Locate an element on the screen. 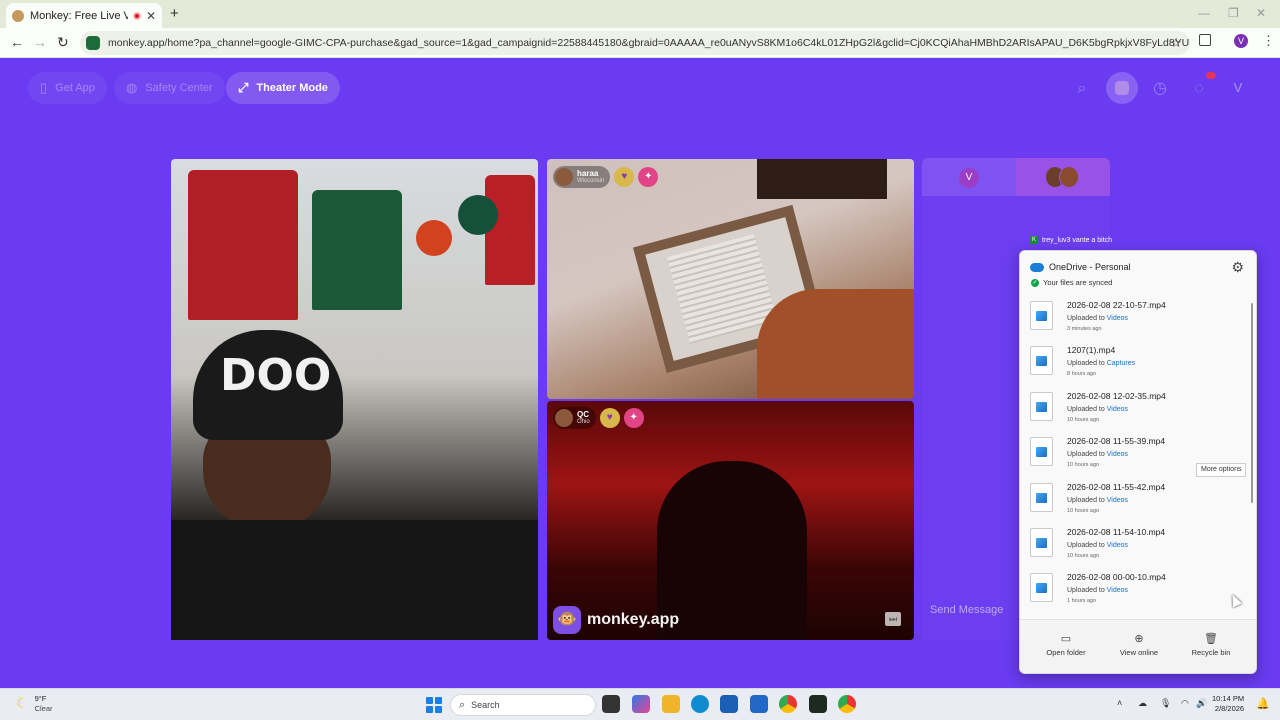 This screenshot has height=720, width=1280. edge-icon is located at coordinates (700, 704).